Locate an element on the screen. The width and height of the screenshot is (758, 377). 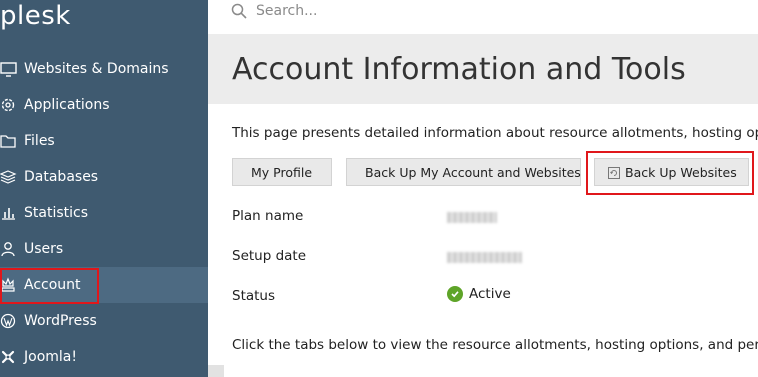
page-title: Account Information and Tools is located at coordinates (459, 69).